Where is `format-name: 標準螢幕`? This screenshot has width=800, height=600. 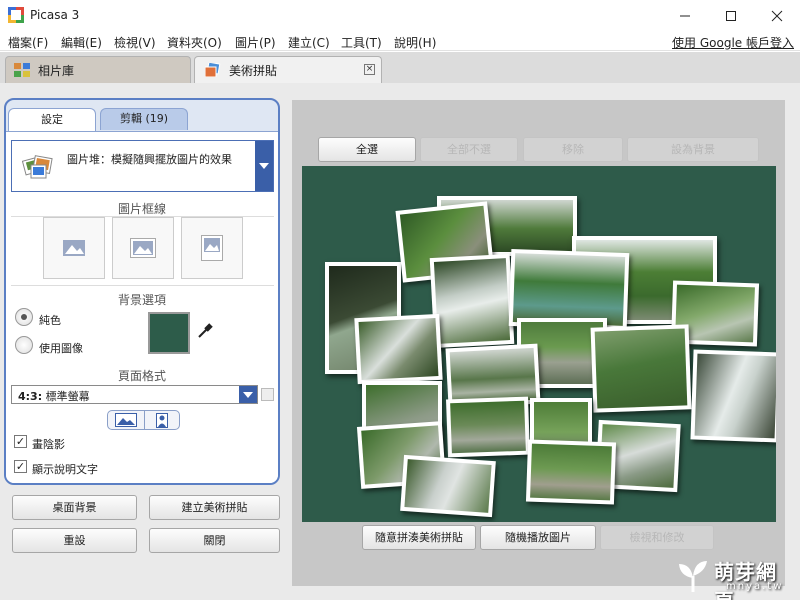 format-name: 標準螢幕 is located at coordinates (67, 396).